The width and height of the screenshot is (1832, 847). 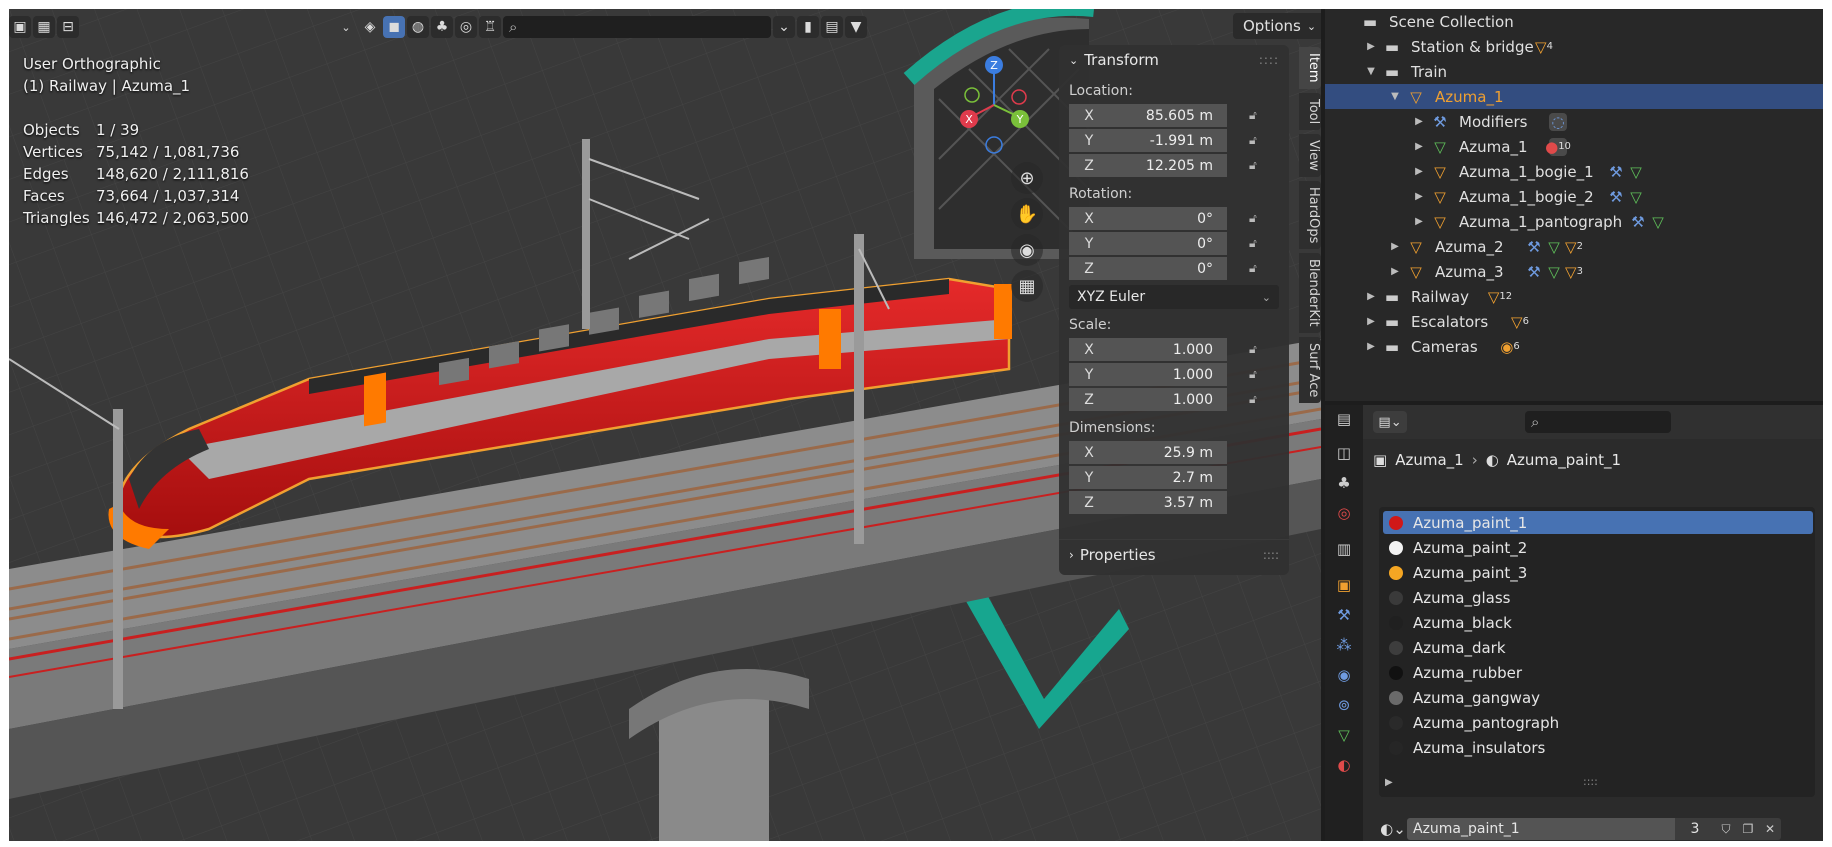 I want to click on scale-y: Y 1.000 🔓︎, so click(x=1174, y=374).